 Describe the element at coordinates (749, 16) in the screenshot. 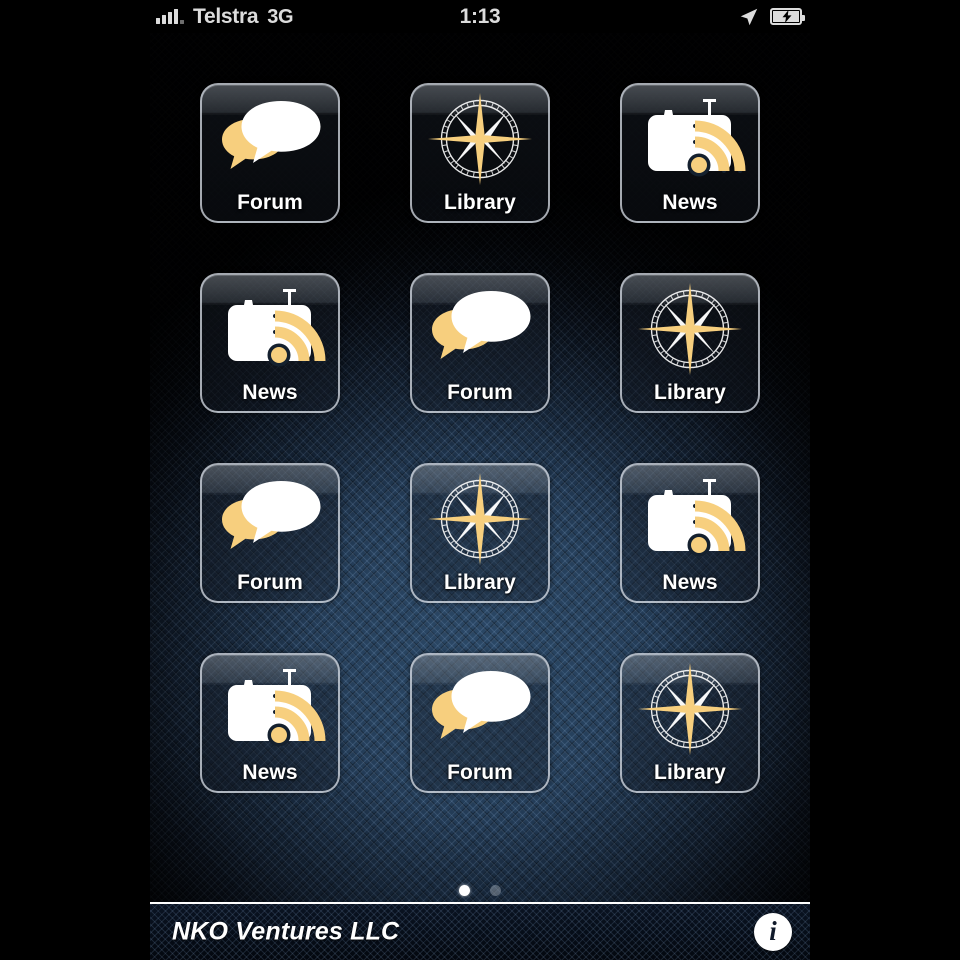

I see `location-arrow-icon` at that location.